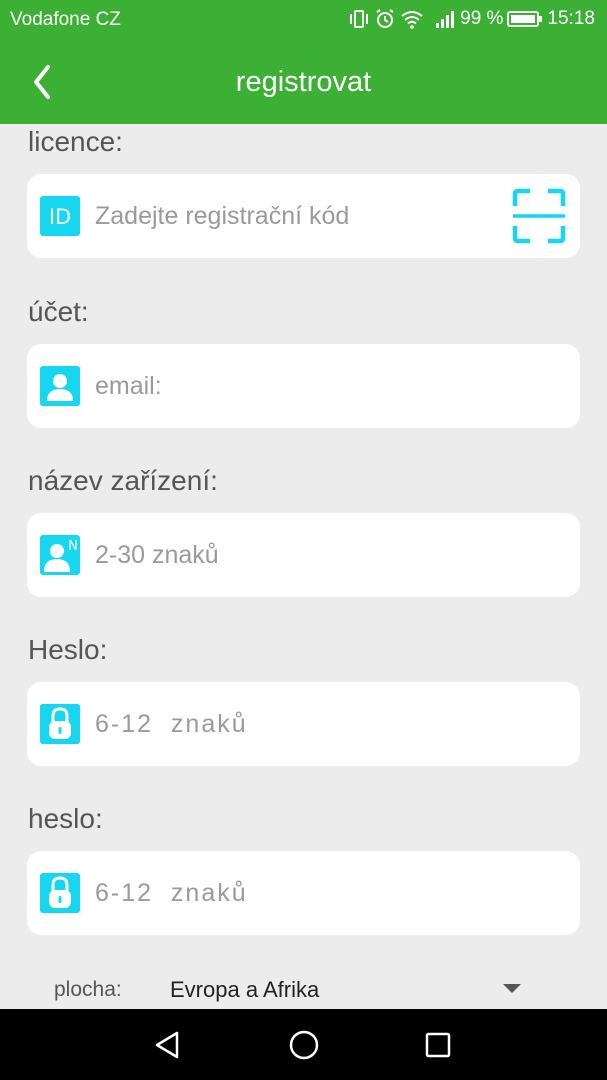 This screenshot has height=1080, width=607. Describe the element at coordinates (123, 480) in the screenshot. I see `device-name-label: název zařízení:` at that location.